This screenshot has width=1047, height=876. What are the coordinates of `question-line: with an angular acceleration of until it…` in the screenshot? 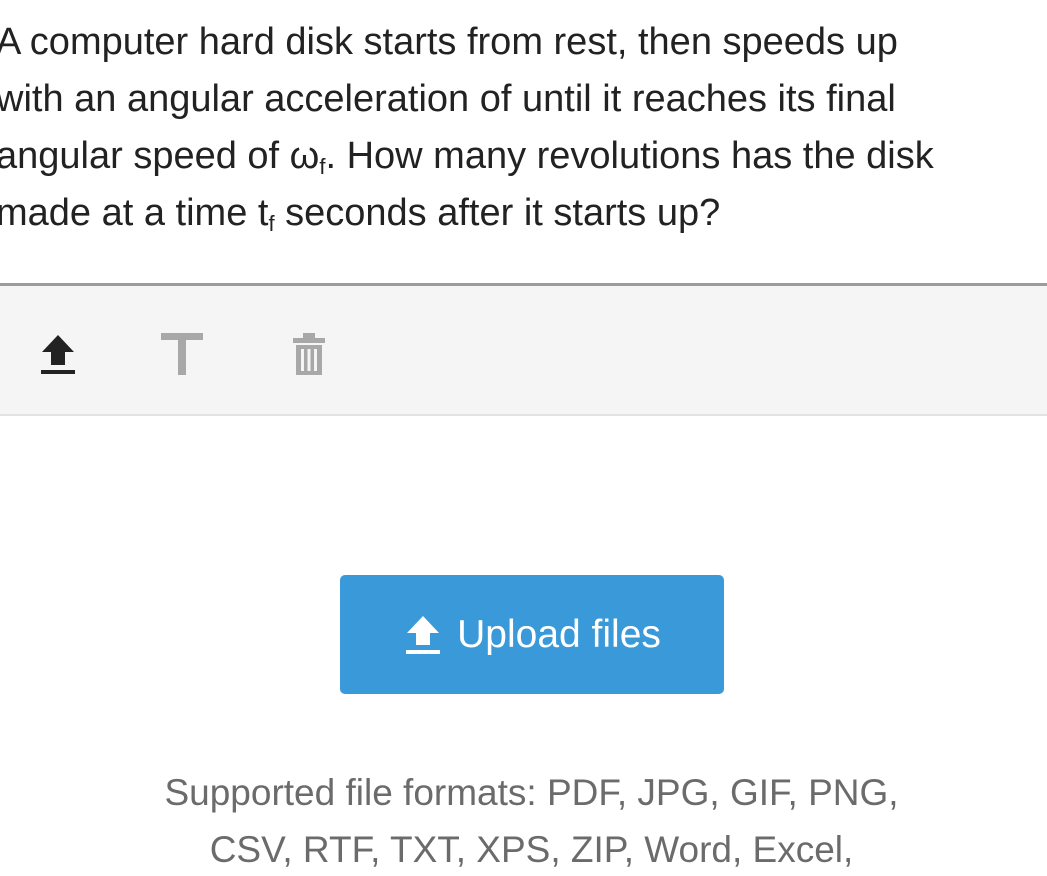 It's located at (448, 99).